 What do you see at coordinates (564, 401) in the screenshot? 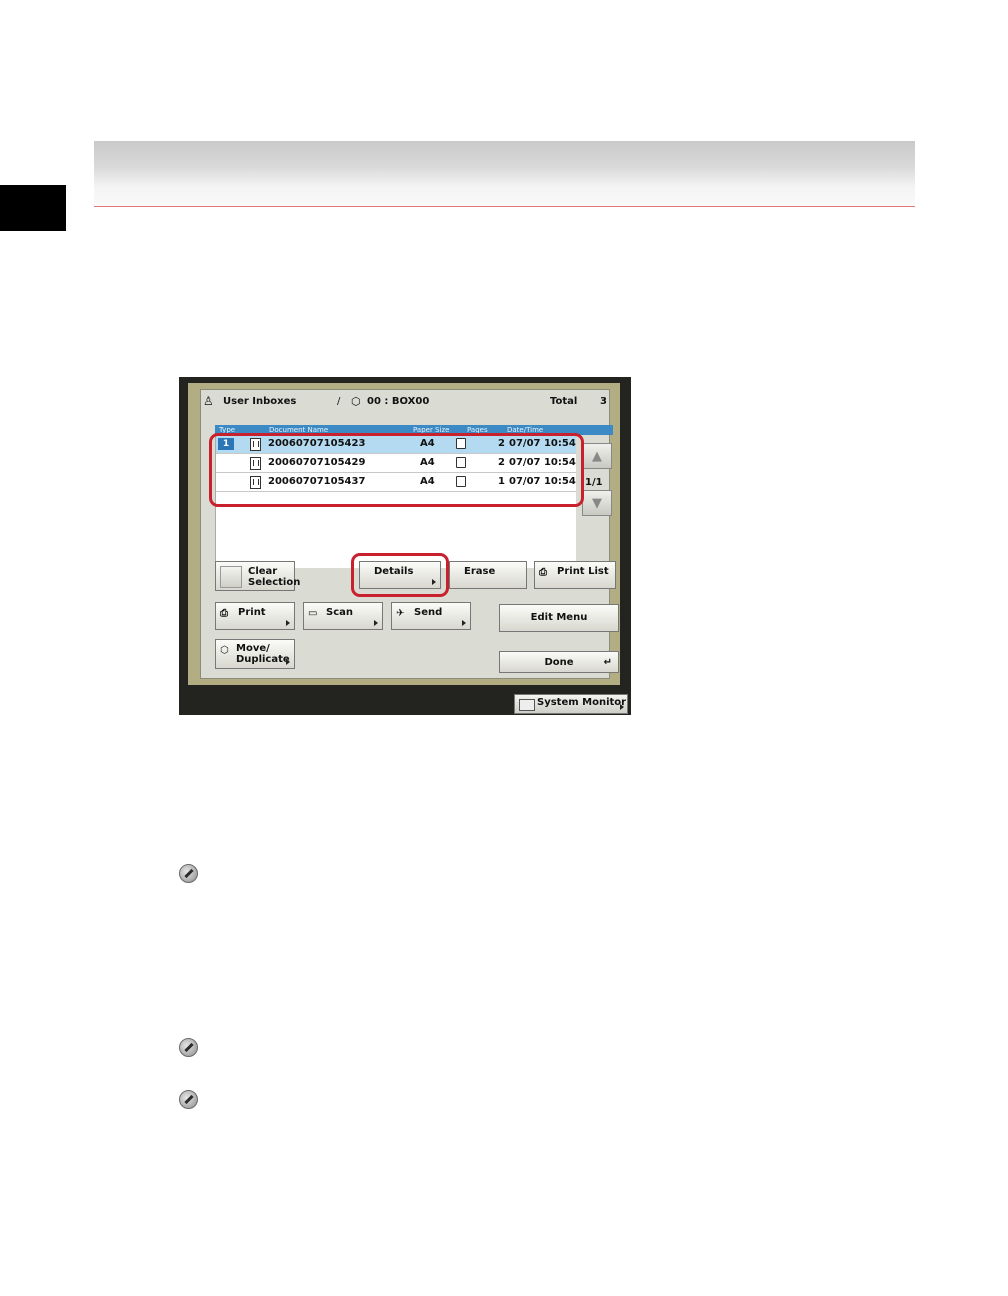
I see `total-label: Total` at bounding box center [564, 401].